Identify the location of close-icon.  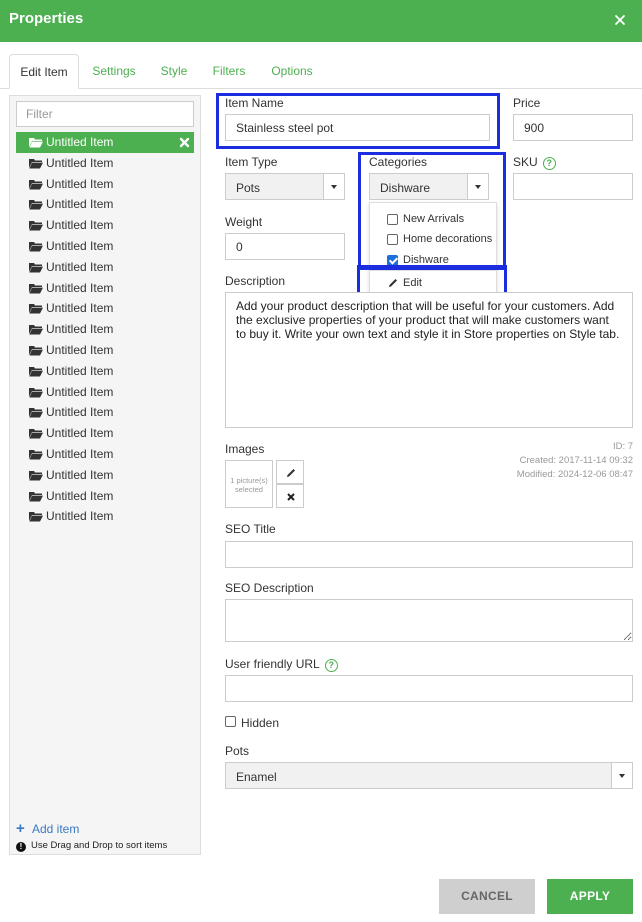
(620, 20).